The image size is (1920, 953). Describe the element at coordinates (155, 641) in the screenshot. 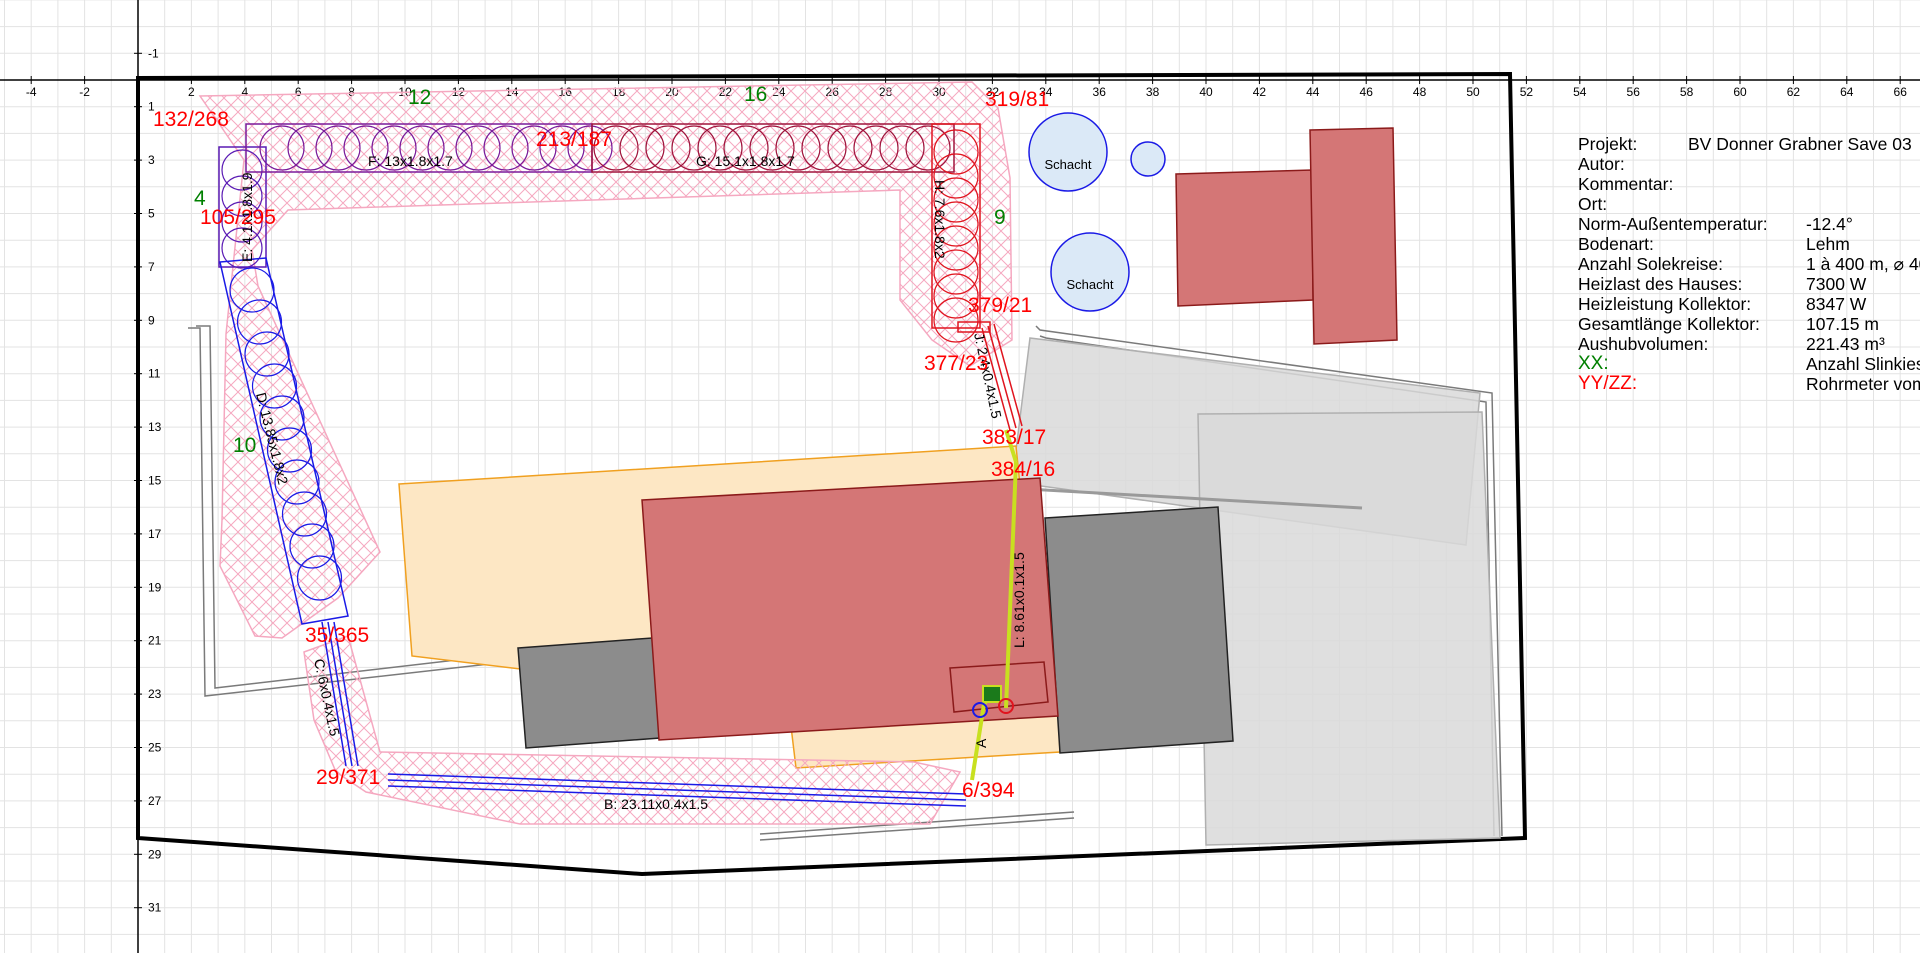

I see `y-tick-label: 21` at that location.